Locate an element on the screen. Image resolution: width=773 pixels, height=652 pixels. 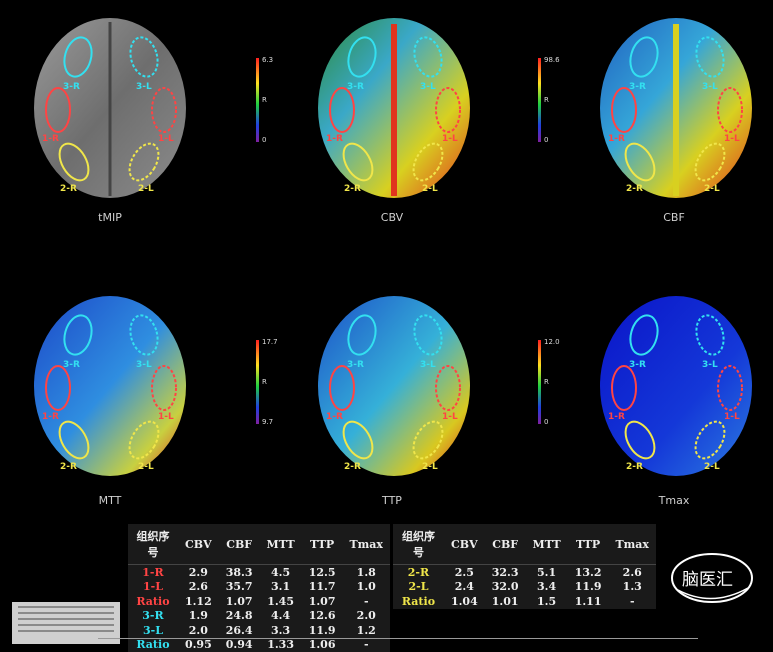
table-cell: 3.3 is located at coordinates (281, 630).